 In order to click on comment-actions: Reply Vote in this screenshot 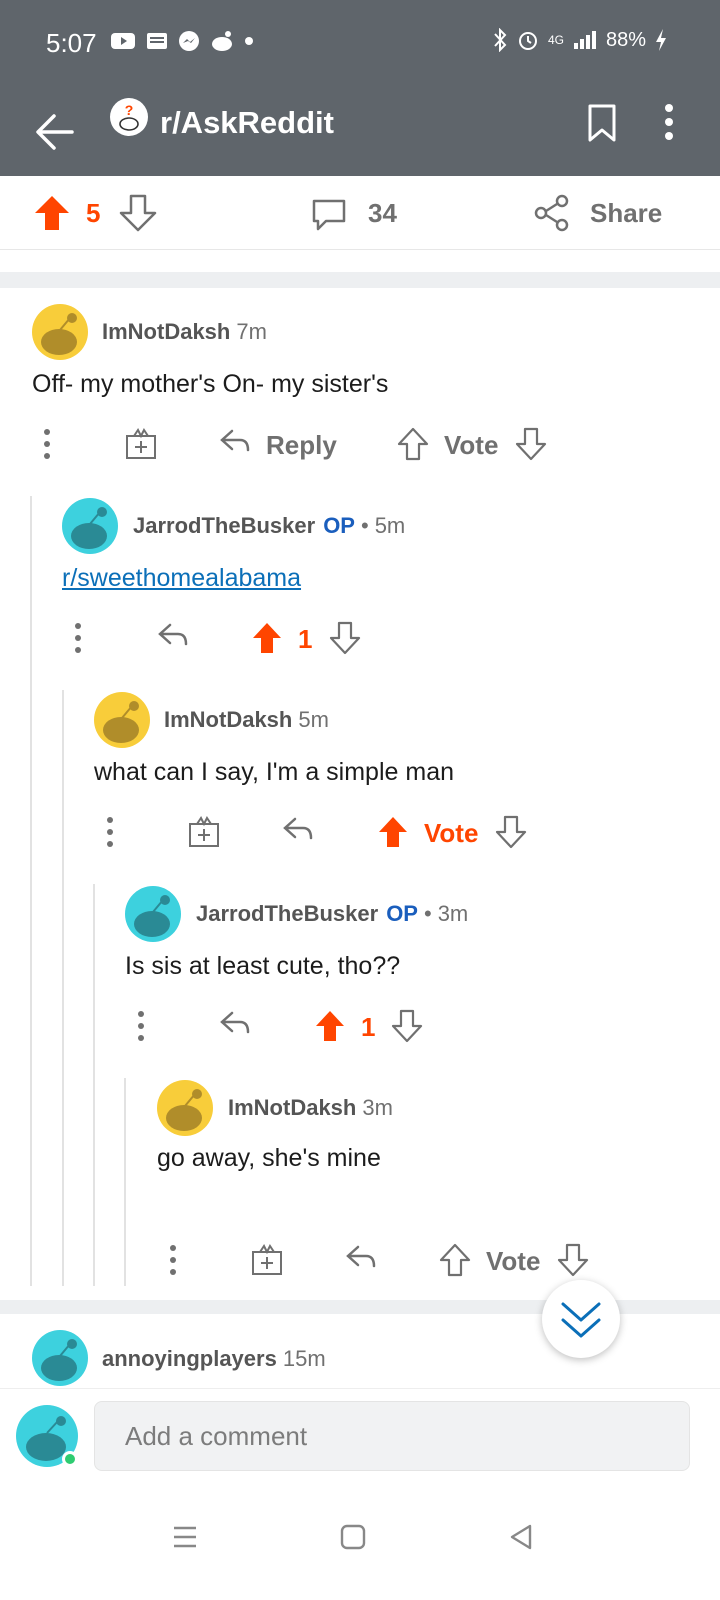, I will do `click(360, 446)`.